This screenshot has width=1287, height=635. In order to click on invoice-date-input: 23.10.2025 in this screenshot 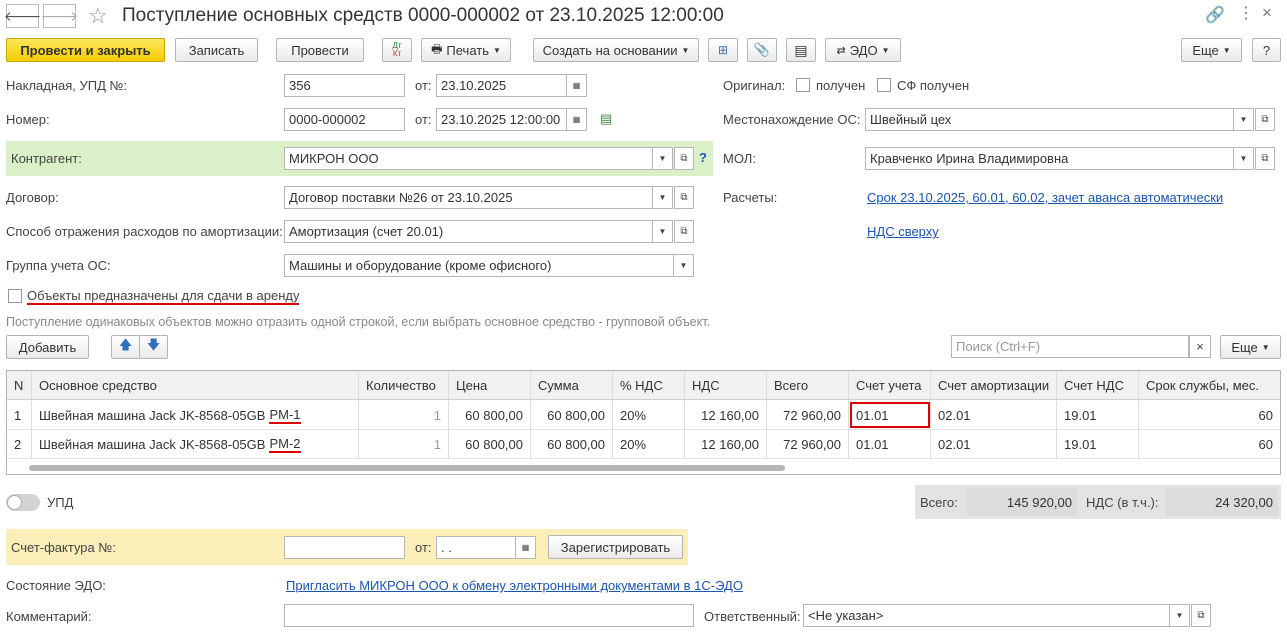, I will do `click(501, 85)`.